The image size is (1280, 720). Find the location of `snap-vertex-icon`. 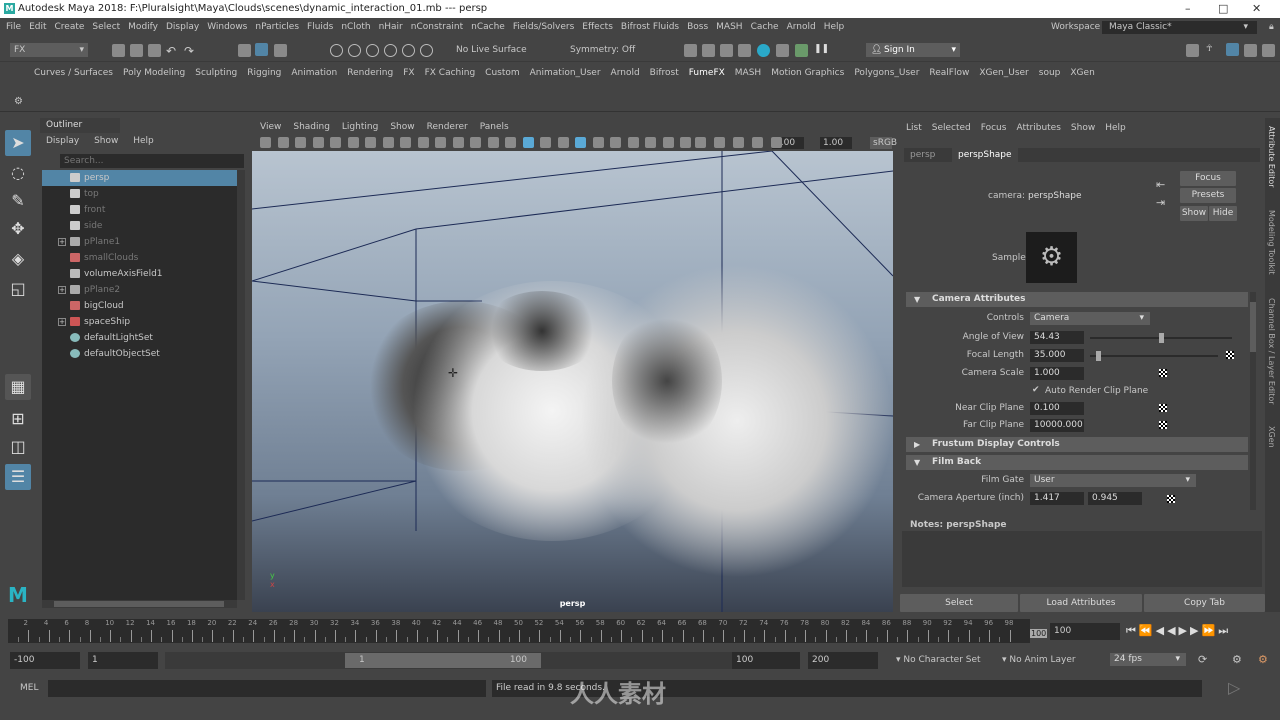

snap-vertex-icon is located at coordinates (426, 50).